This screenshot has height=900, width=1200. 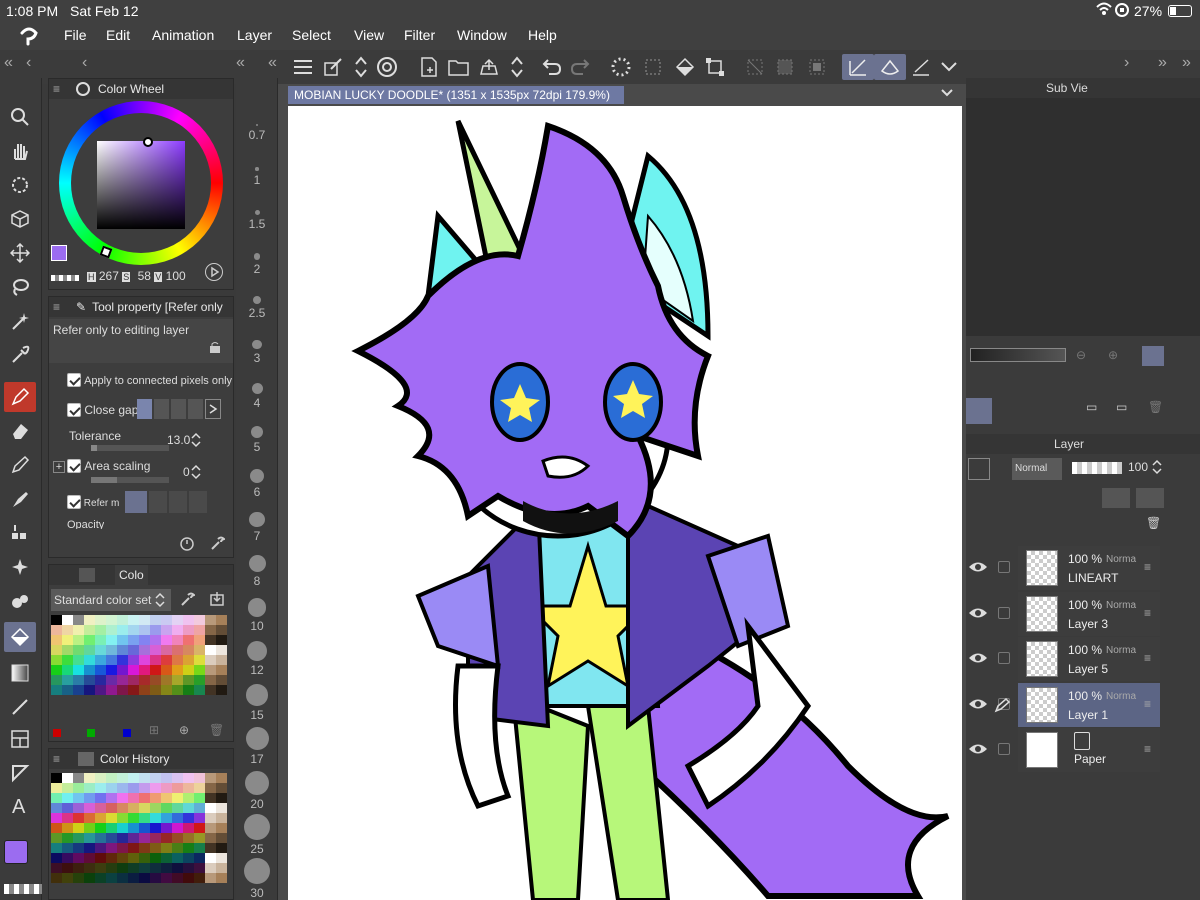 I want to click on drag-handle-icon: ≡, so click(x=1149, y=704).